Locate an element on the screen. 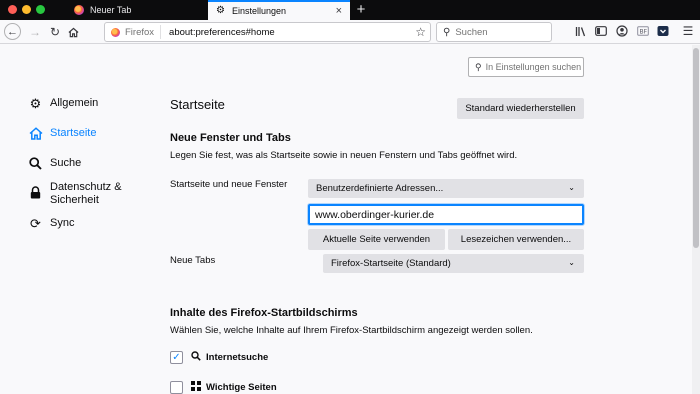  tab-strip: Neuer Tab ⚙ Einstellungen × + is located at coordinates (350, 10).